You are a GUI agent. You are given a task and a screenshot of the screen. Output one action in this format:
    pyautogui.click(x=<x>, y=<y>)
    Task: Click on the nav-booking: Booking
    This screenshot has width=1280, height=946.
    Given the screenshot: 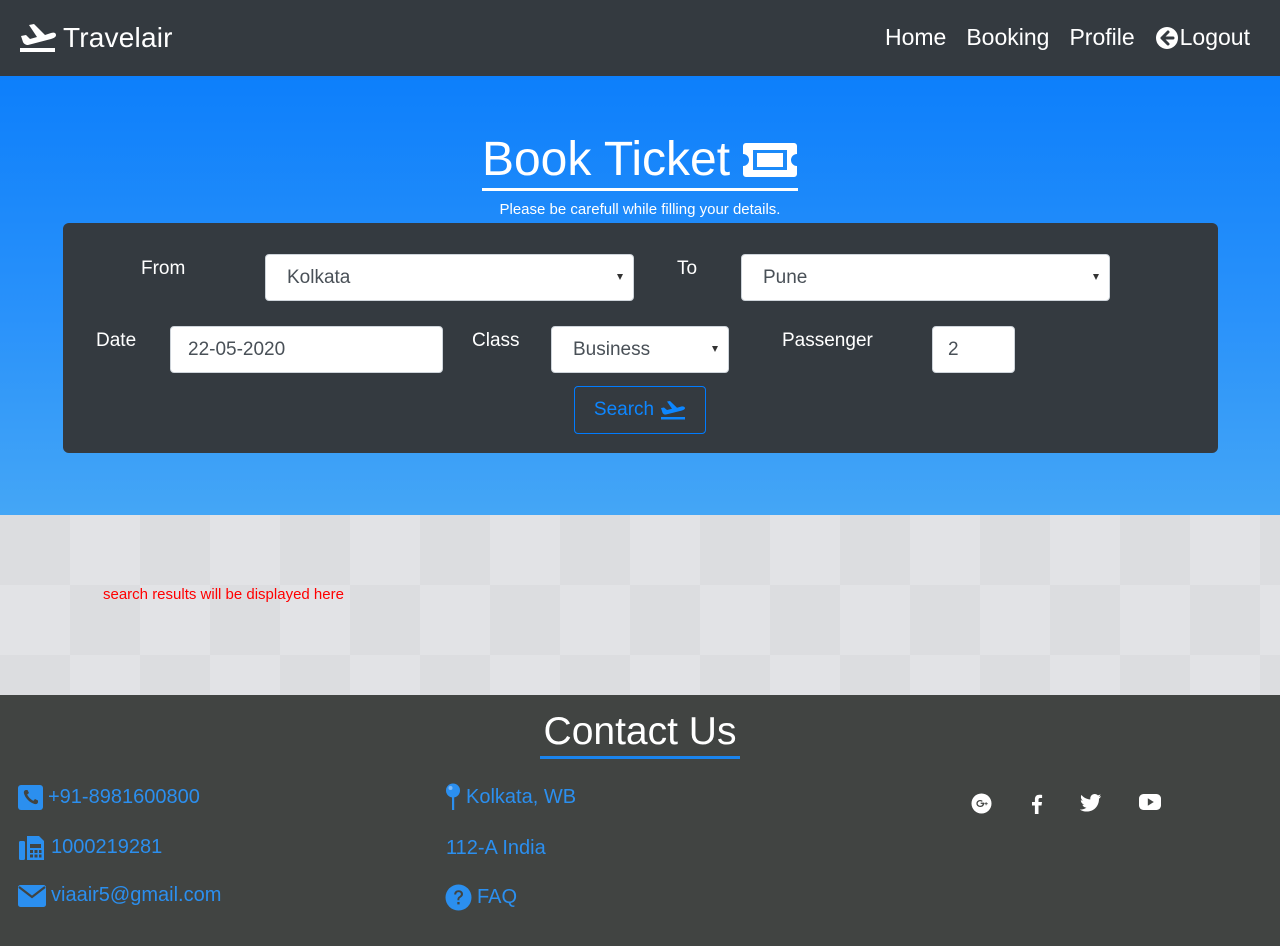 What is the action you would take?
    pyautogui.click(x=1007, y=37)
    